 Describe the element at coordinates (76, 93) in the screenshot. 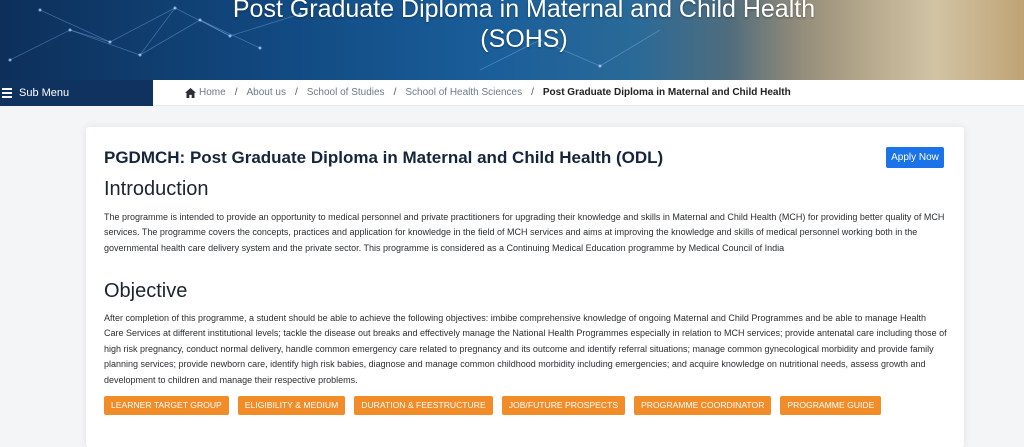

I see `sub-menu-button: Sub Menu` at that location.